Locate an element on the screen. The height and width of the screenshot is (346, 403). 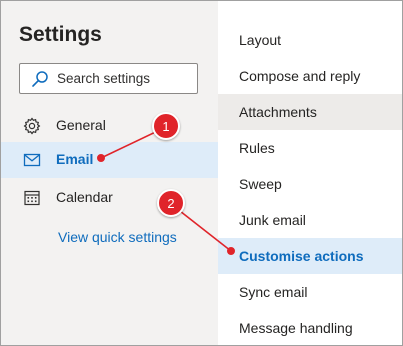
view-quick-settings-link: View quick settings is located at coordinates (117, 237).